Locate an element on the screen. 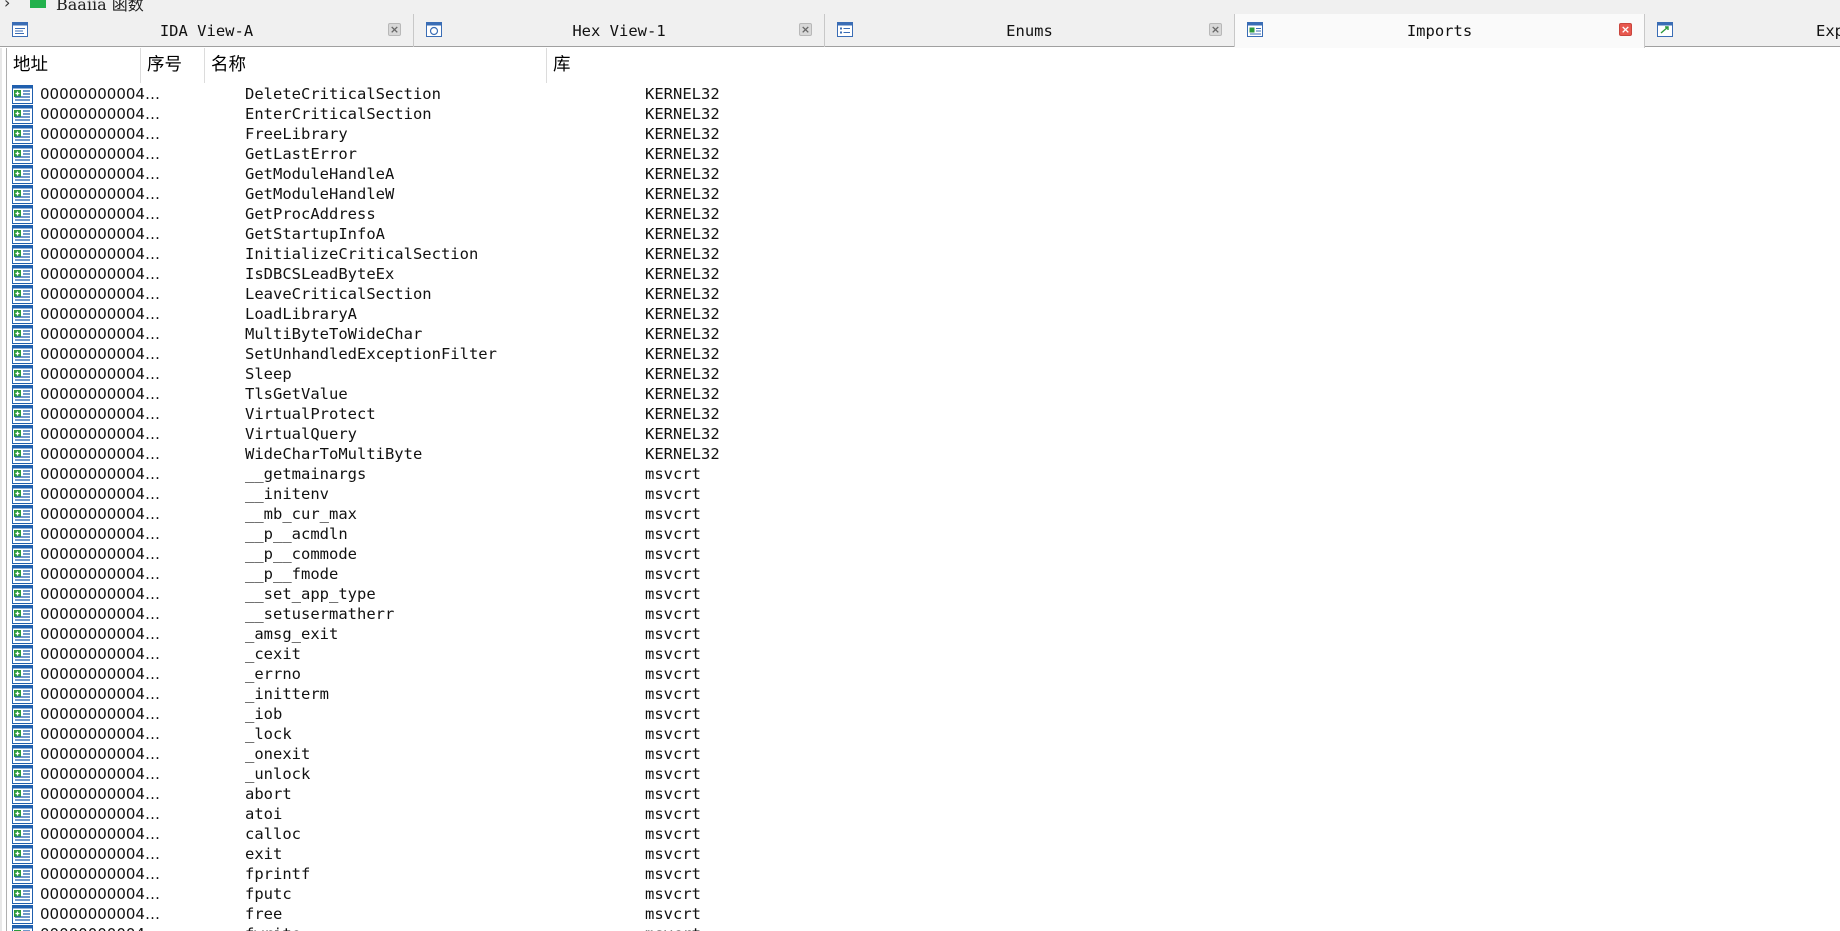 The width and height of the screenshot is (1840, 931). table-row: 00000000004… _cexit msvcrt is located at coordinates (923, 654).